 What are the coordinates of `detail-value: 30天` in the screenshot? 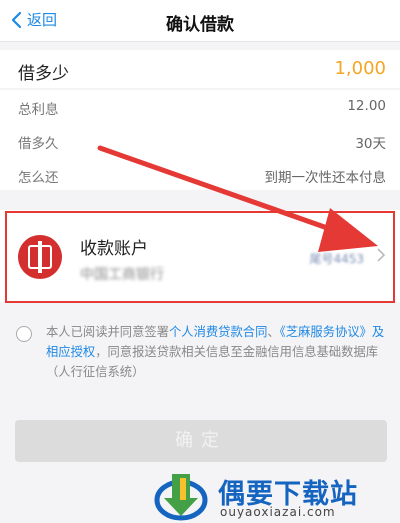 It's located at (370, 144).